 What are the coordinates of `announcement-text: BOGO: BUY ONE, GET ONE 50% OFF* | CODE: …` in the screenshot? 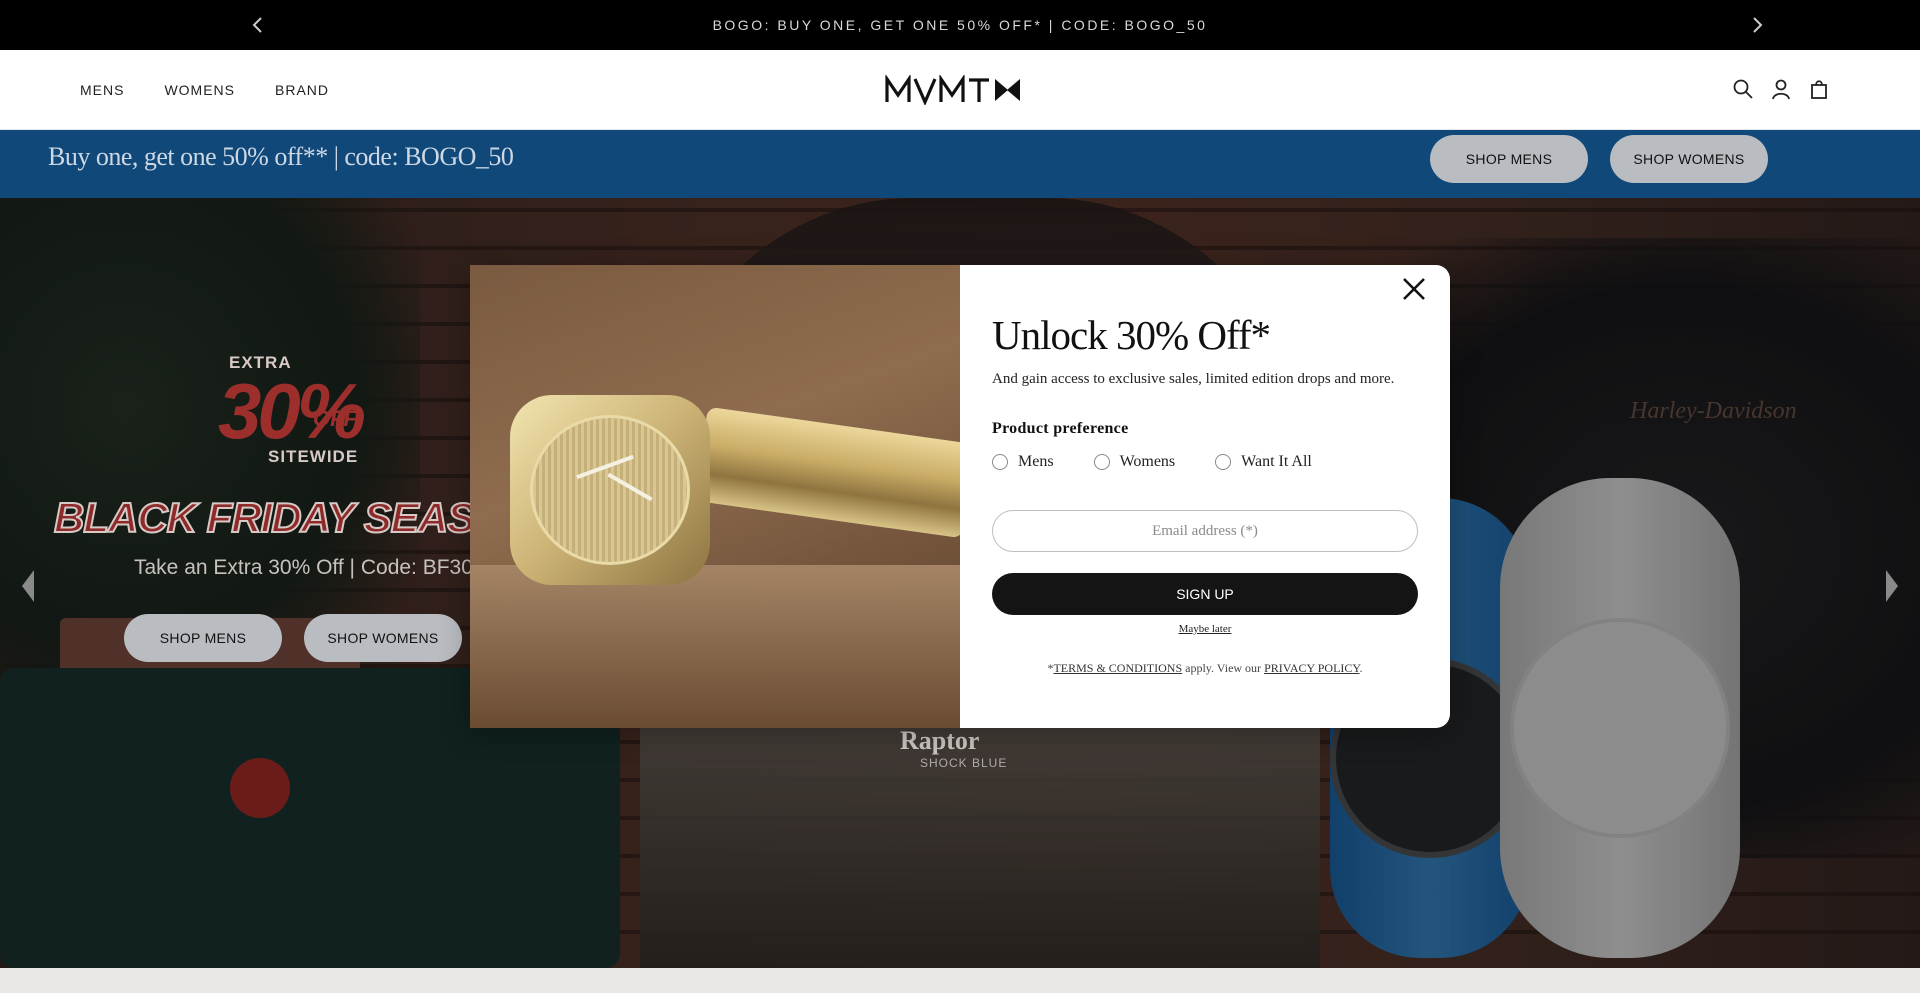 It's located at (960, 25).